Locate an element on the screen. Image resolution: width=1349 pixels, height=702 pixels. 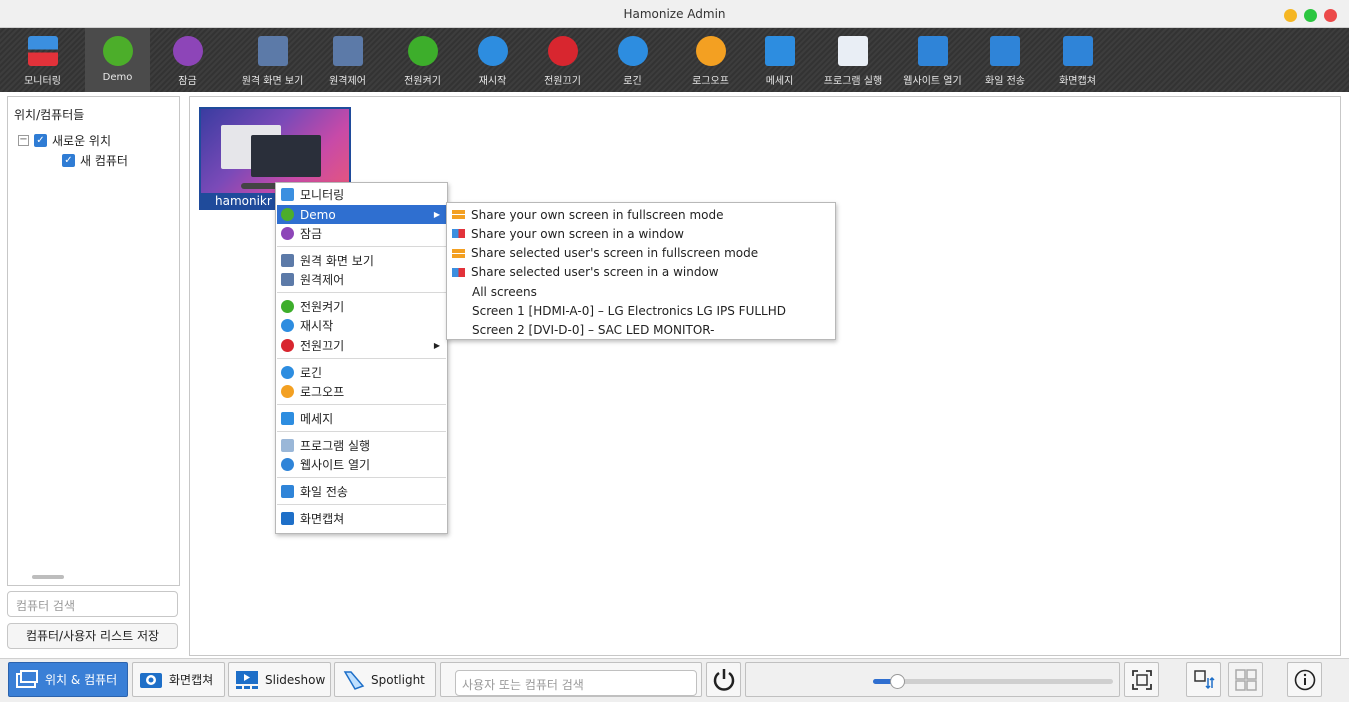
maximize-button is located at coordinates (1310, 15).